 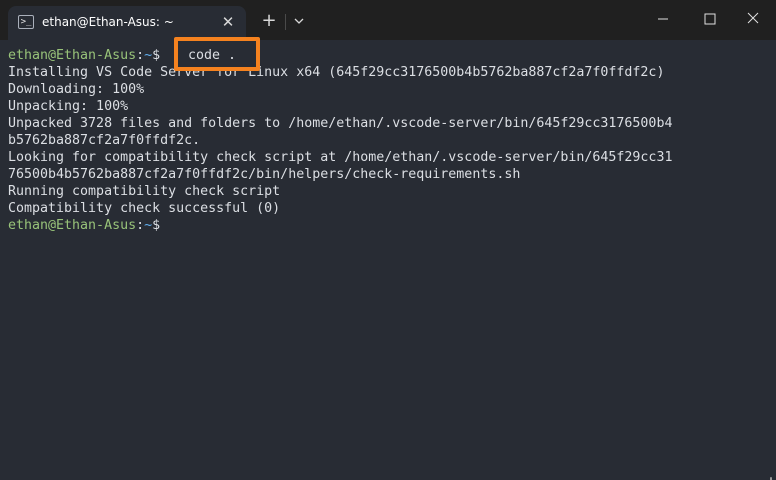 I want to click on new-tab-button: +, so click(x=269, y=21).